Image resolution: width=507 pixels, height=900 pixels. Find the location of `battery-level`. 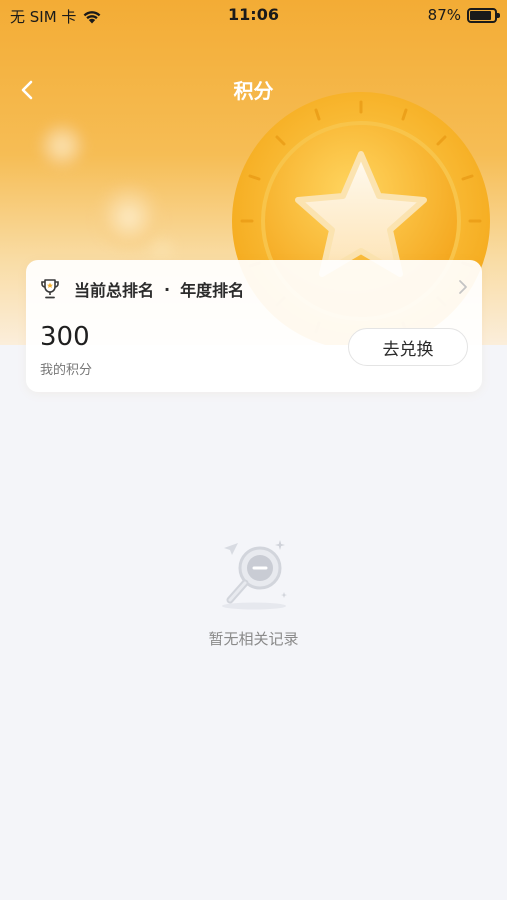

battery-level is located at coordinates (480, 15).